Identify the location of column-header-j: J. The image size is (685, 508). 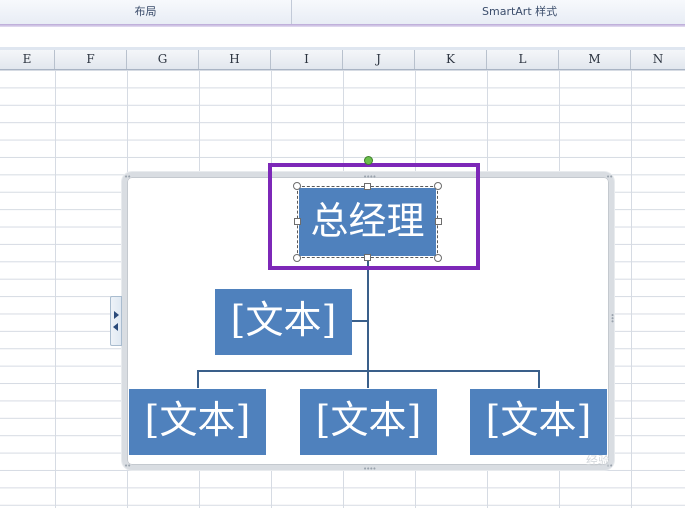
(379, 59).